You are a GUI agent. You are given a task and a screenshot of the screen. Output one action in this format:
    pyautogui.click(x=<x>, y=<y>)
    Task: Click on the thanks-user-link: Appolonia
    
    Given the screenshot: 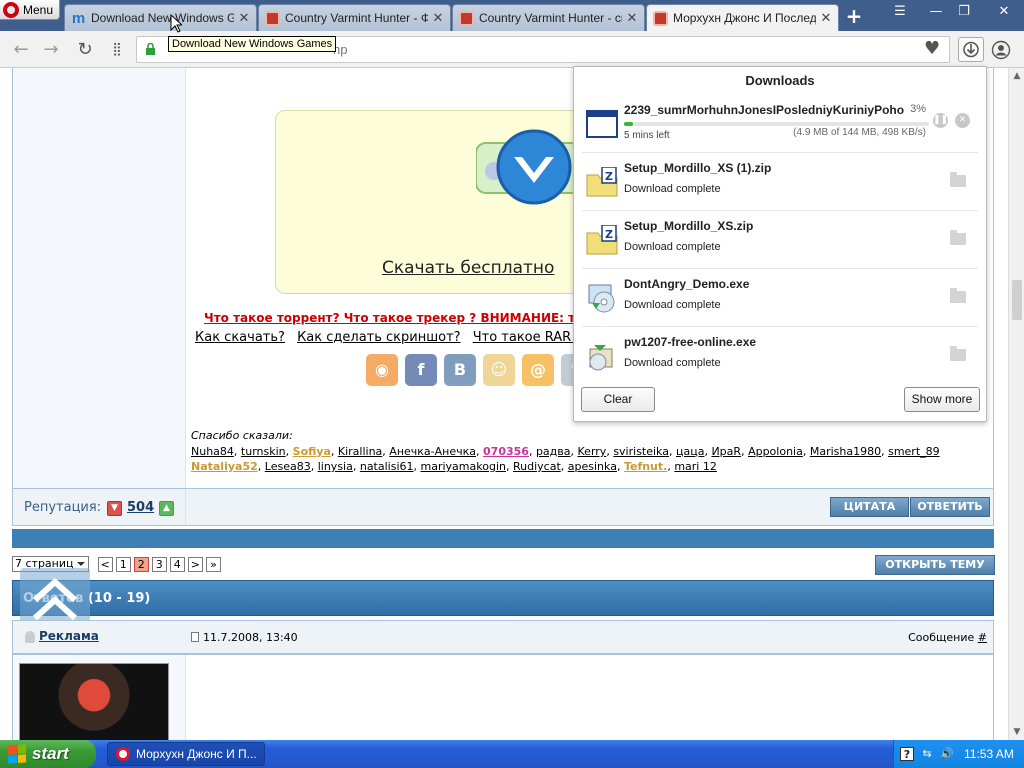 What is the action you would take?
    pyautogui.click(x=775, y=451)
    